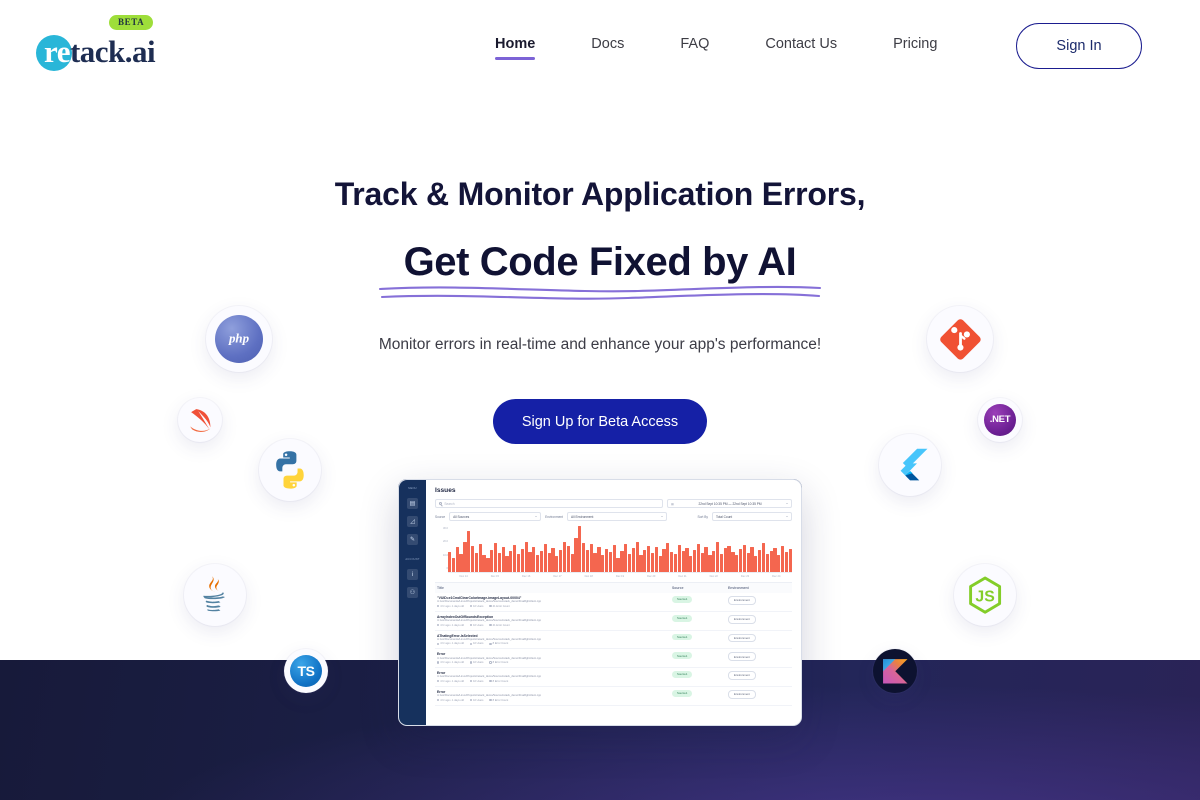  Describe the element at coordinates (600, 194) in the screenshot. I see `headline-line-1: Track & Monitor Application Errors,` at that location.